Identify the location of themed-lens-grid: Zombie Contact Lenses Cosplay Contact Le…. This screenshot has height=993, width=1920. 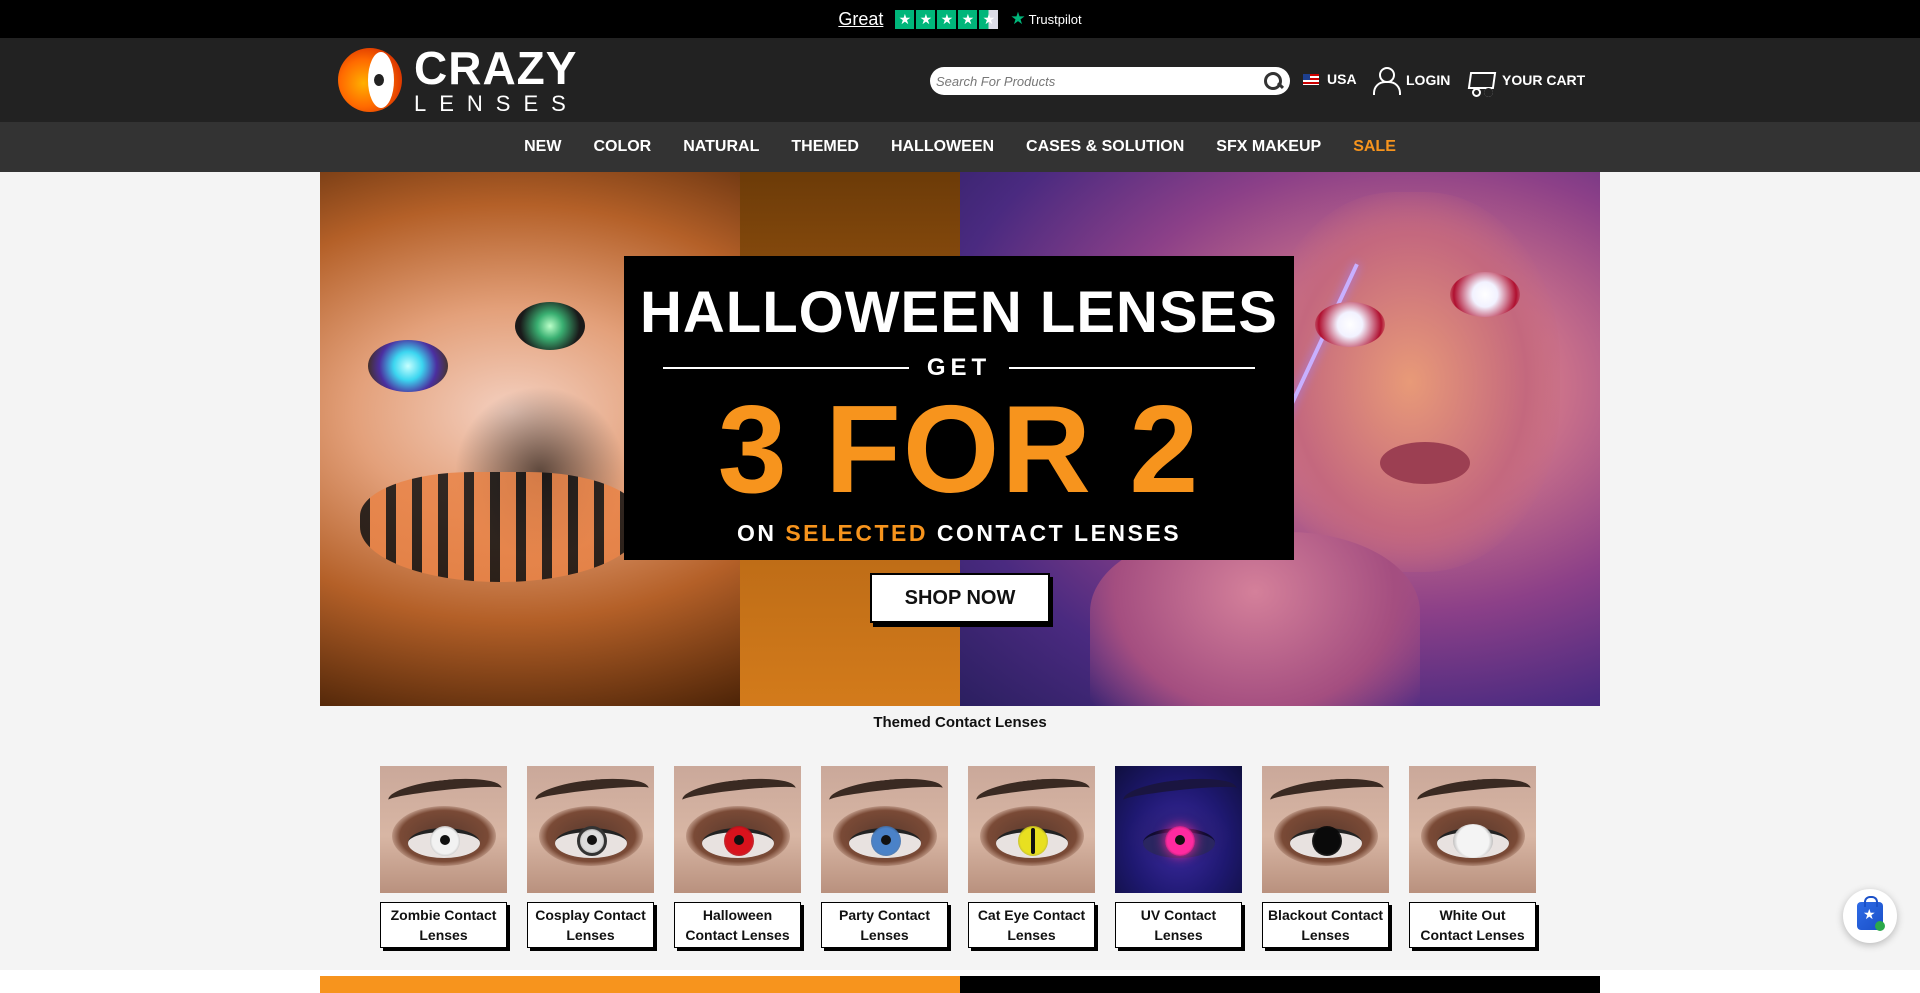
(958, 857).